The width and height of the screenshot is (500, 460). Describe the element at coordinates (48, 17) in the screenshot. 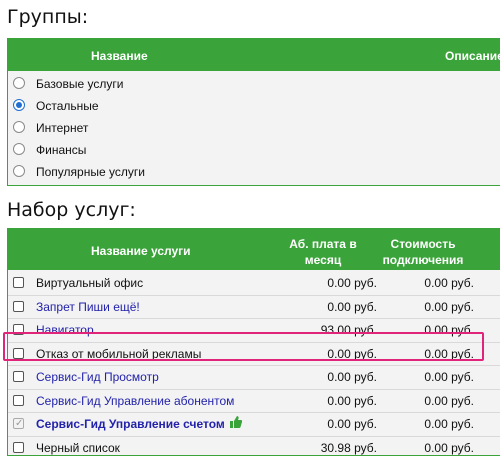

I see `groups-title: Группы:` at that location.